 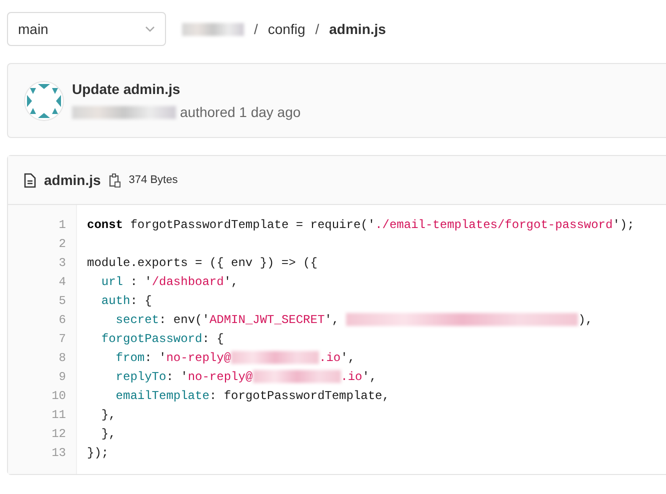 What do you see at coordinates (62, 263) in the screenshot?
I see `line-number: 3` at bounding box center [62, 263].